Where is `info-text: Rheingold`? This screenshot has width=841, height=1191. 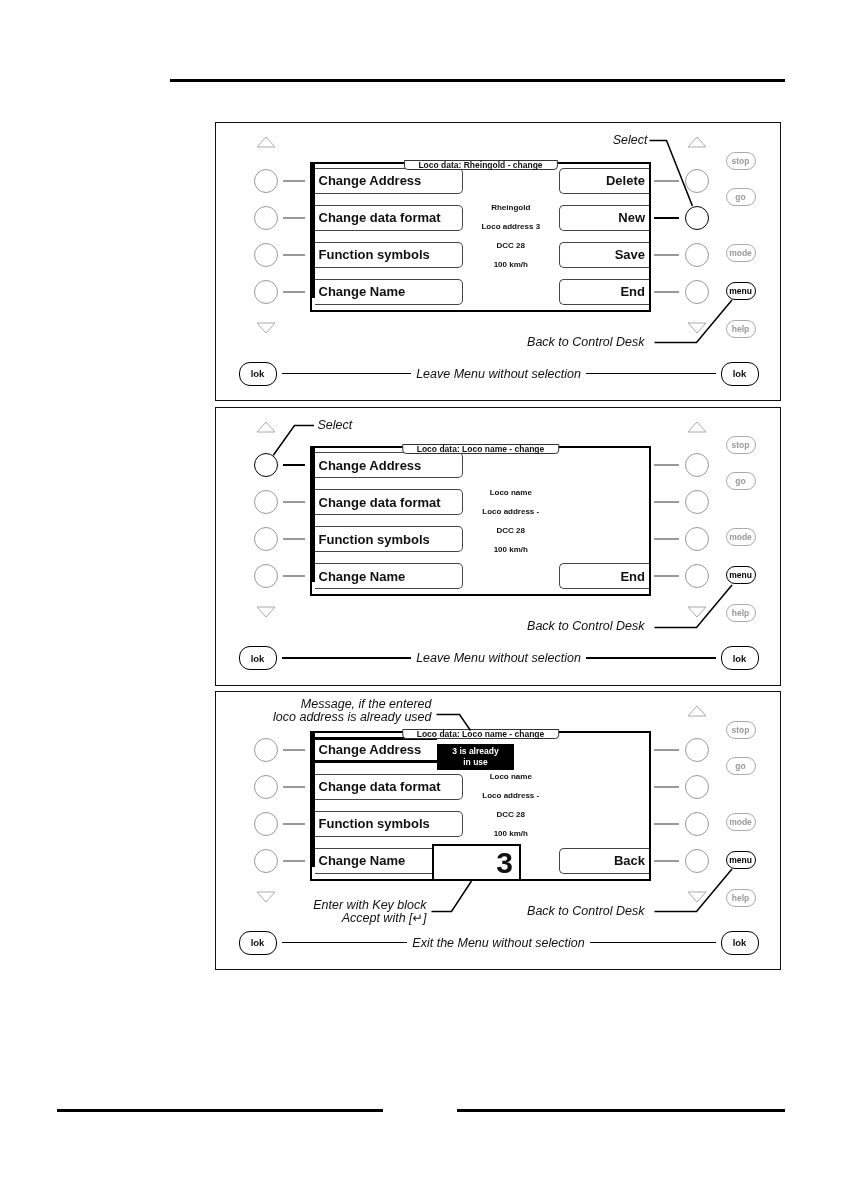
info-text: Rheingold is located at coordinates (511, 208).